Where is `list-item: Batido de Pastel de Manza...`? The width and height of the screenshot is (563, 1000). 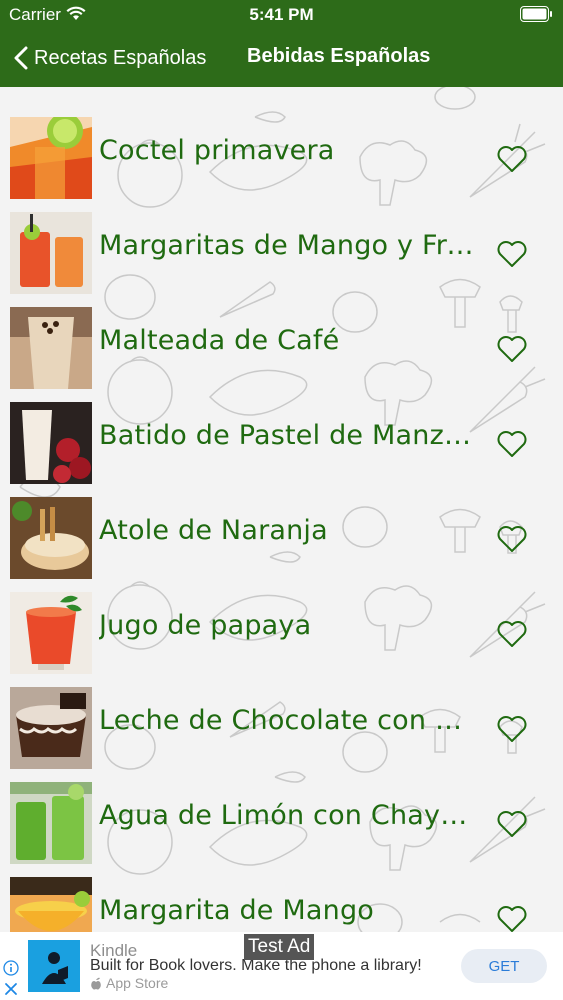
list-item: Batido de Pastel de Manza... is located at coordinates (281, 439).